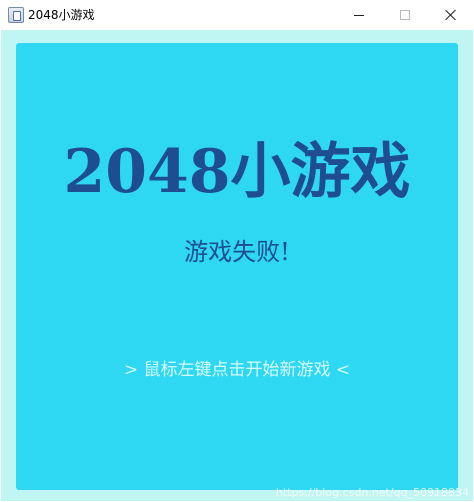 Image resolution: width=474 pixels, height=502 pixels. I want to click on window-title: 2048小游戏, so click(61, 15).